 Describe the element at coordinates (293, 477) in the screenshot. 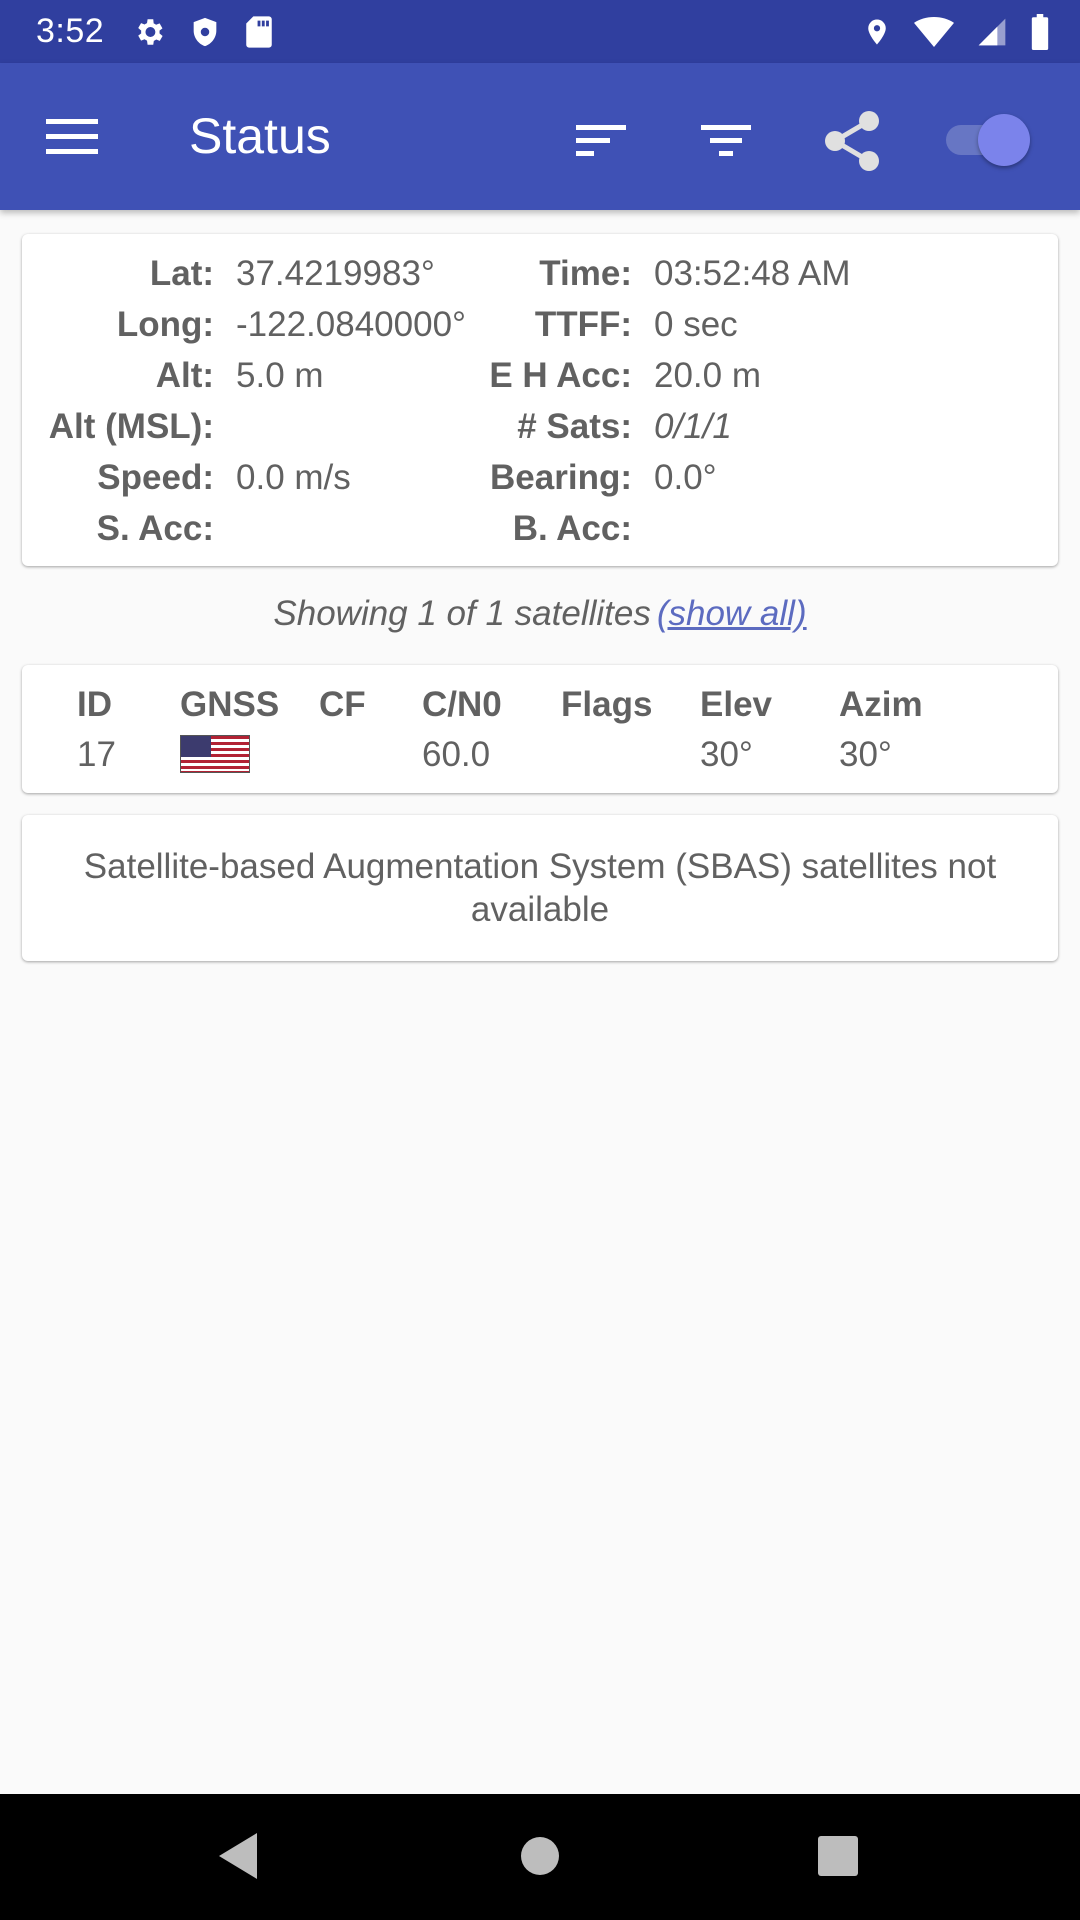

I see `speed-value: 0.0 m/s` at that location.